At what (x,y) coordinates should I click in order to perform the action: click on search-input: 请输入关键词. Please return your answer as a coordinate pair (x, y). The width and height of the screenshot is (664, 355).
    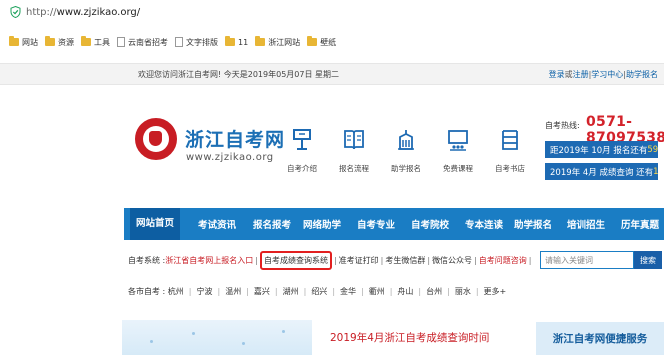
    Looking at the image, I should click on (587, 260).